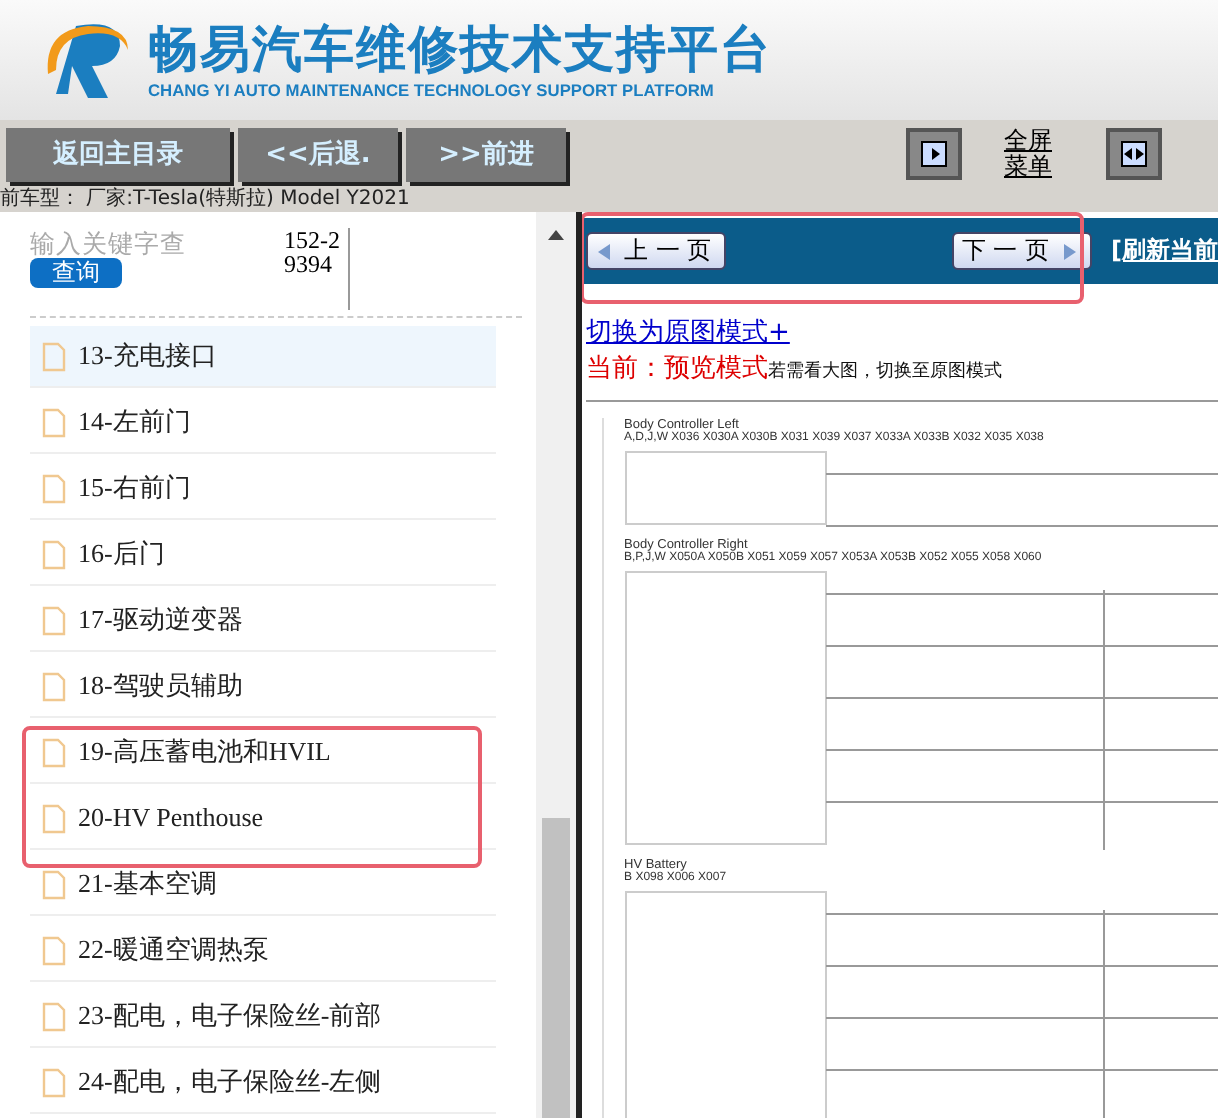  I want to click on nav-button: <<后退., so click(318, 154).